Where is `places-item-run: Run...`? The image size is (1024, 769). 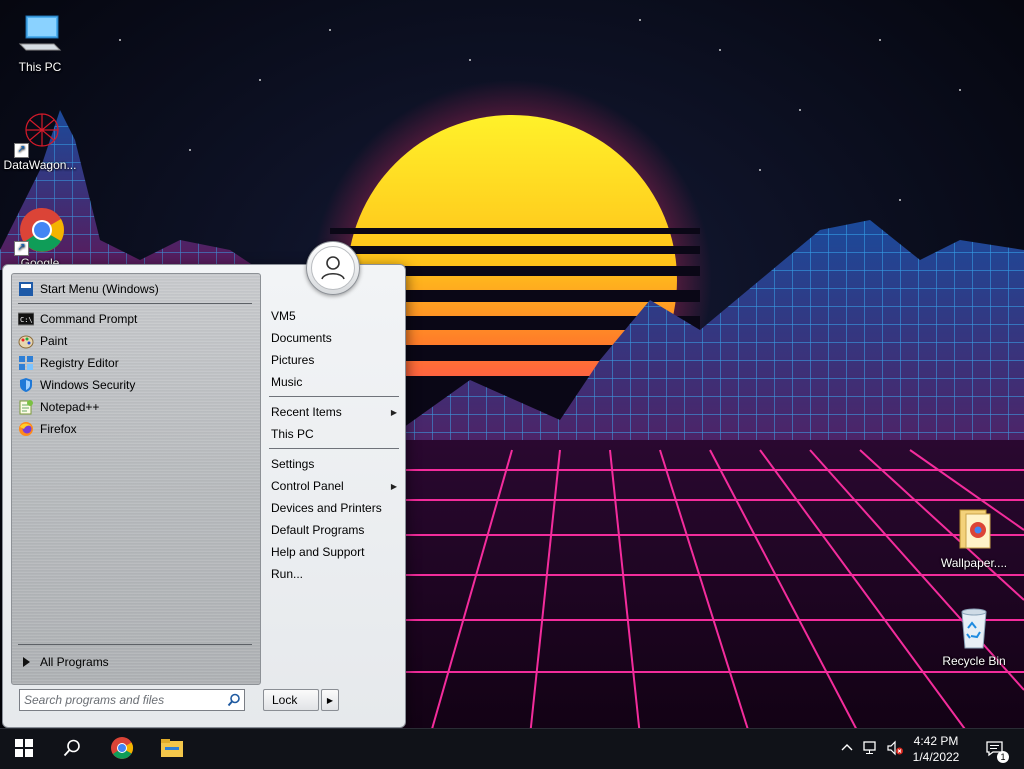 places-item-run: Run... is located at coordinates (334, 574).